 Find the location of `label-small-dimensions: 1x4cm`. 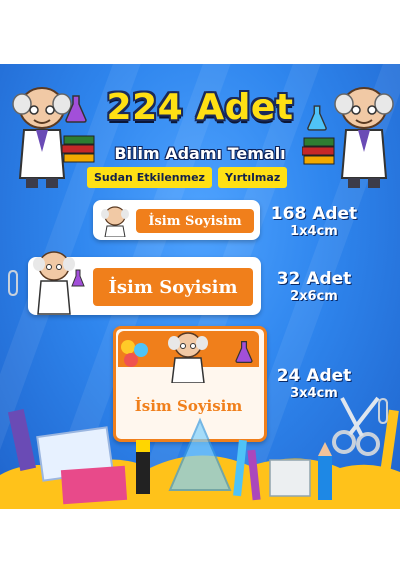

label-small-dimensions: 1x4cm is located at coordinates (314, 231).